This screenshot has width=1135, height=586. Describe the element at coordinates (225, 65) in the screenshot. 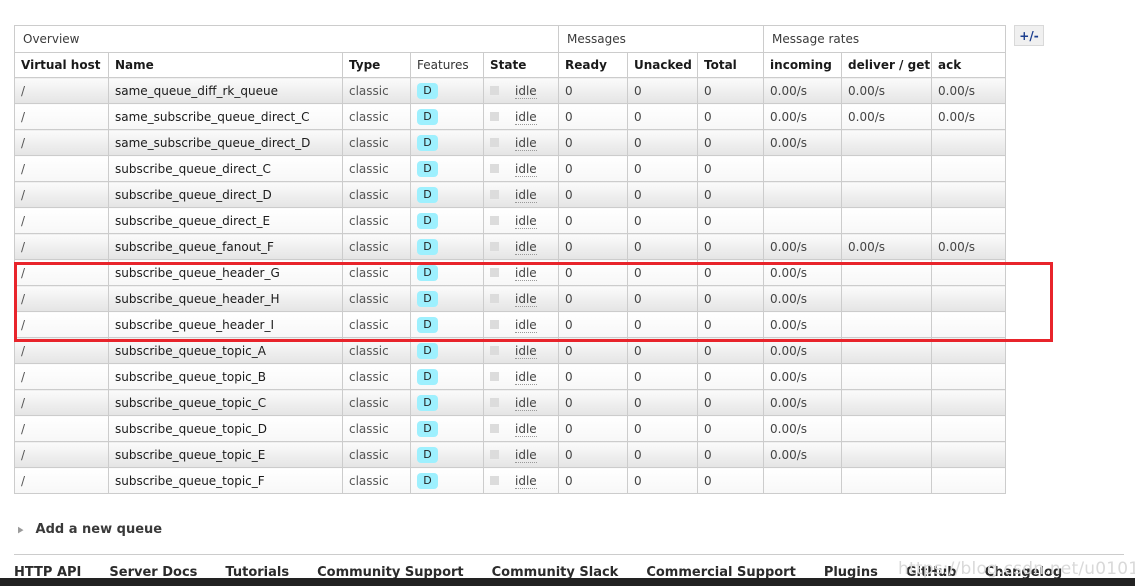

I see `column-header-name: Name` at that location.